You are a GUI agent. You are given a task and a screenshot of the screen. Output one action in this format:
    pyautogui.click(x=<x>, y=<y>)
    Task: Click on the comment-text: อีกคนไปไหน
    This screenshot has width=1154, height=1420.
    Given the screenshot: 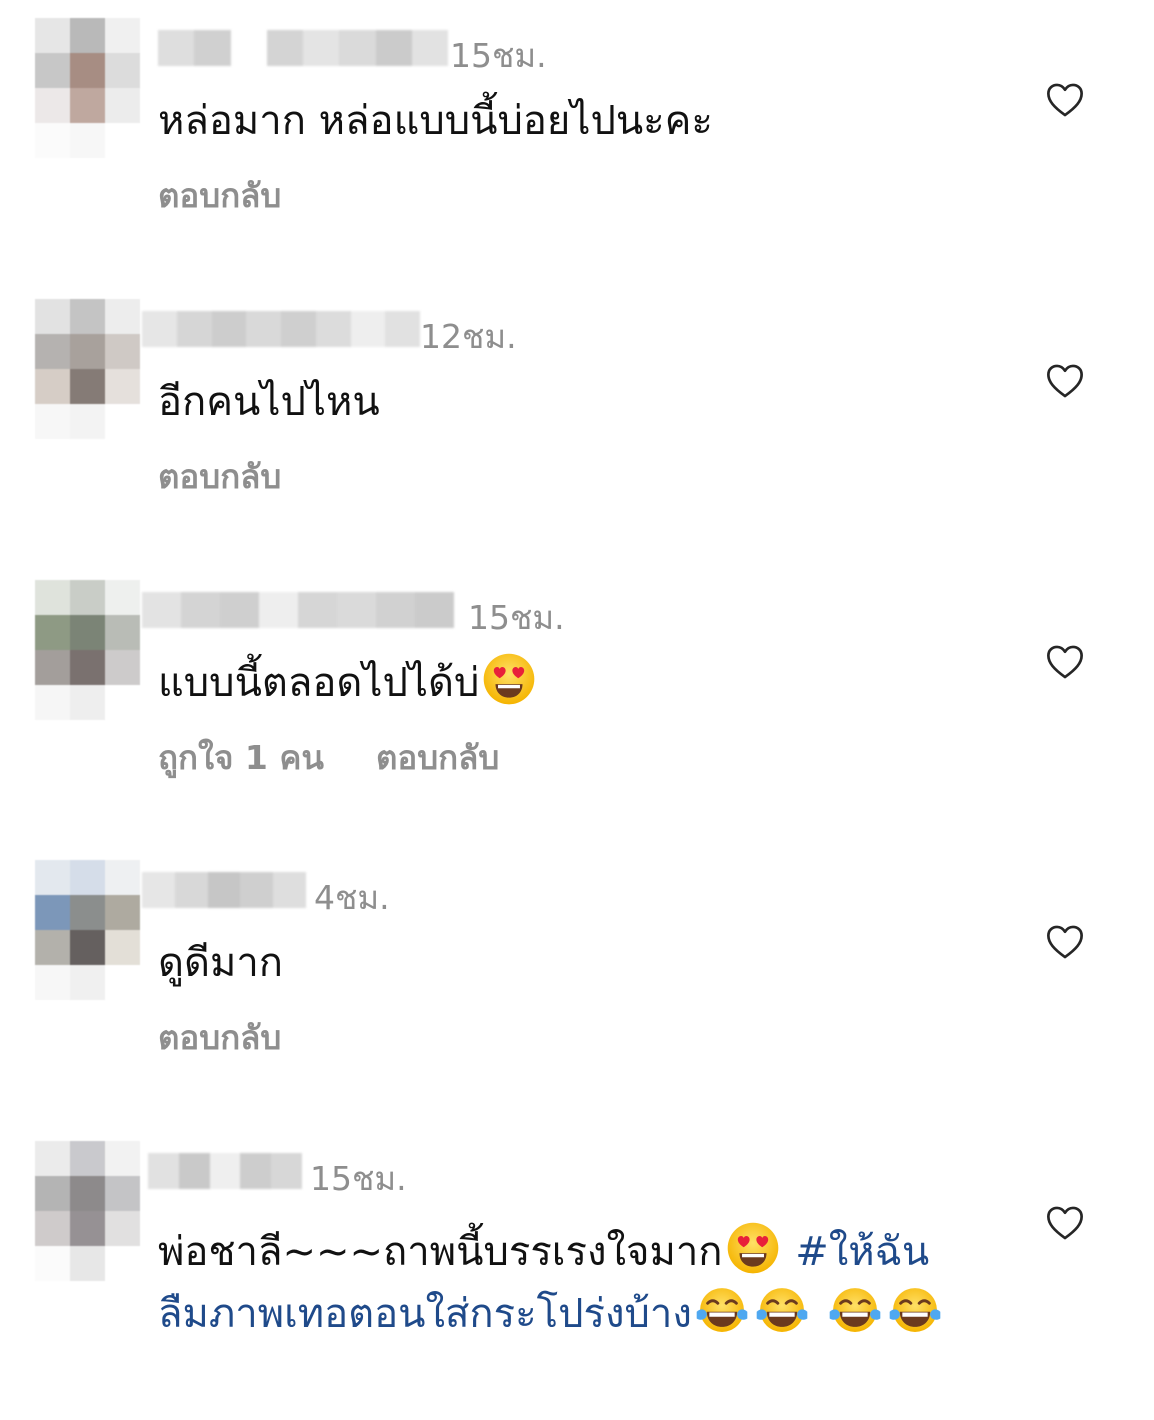 What is the action you would take?
    pyautogui.click(x=269, y=402)
    